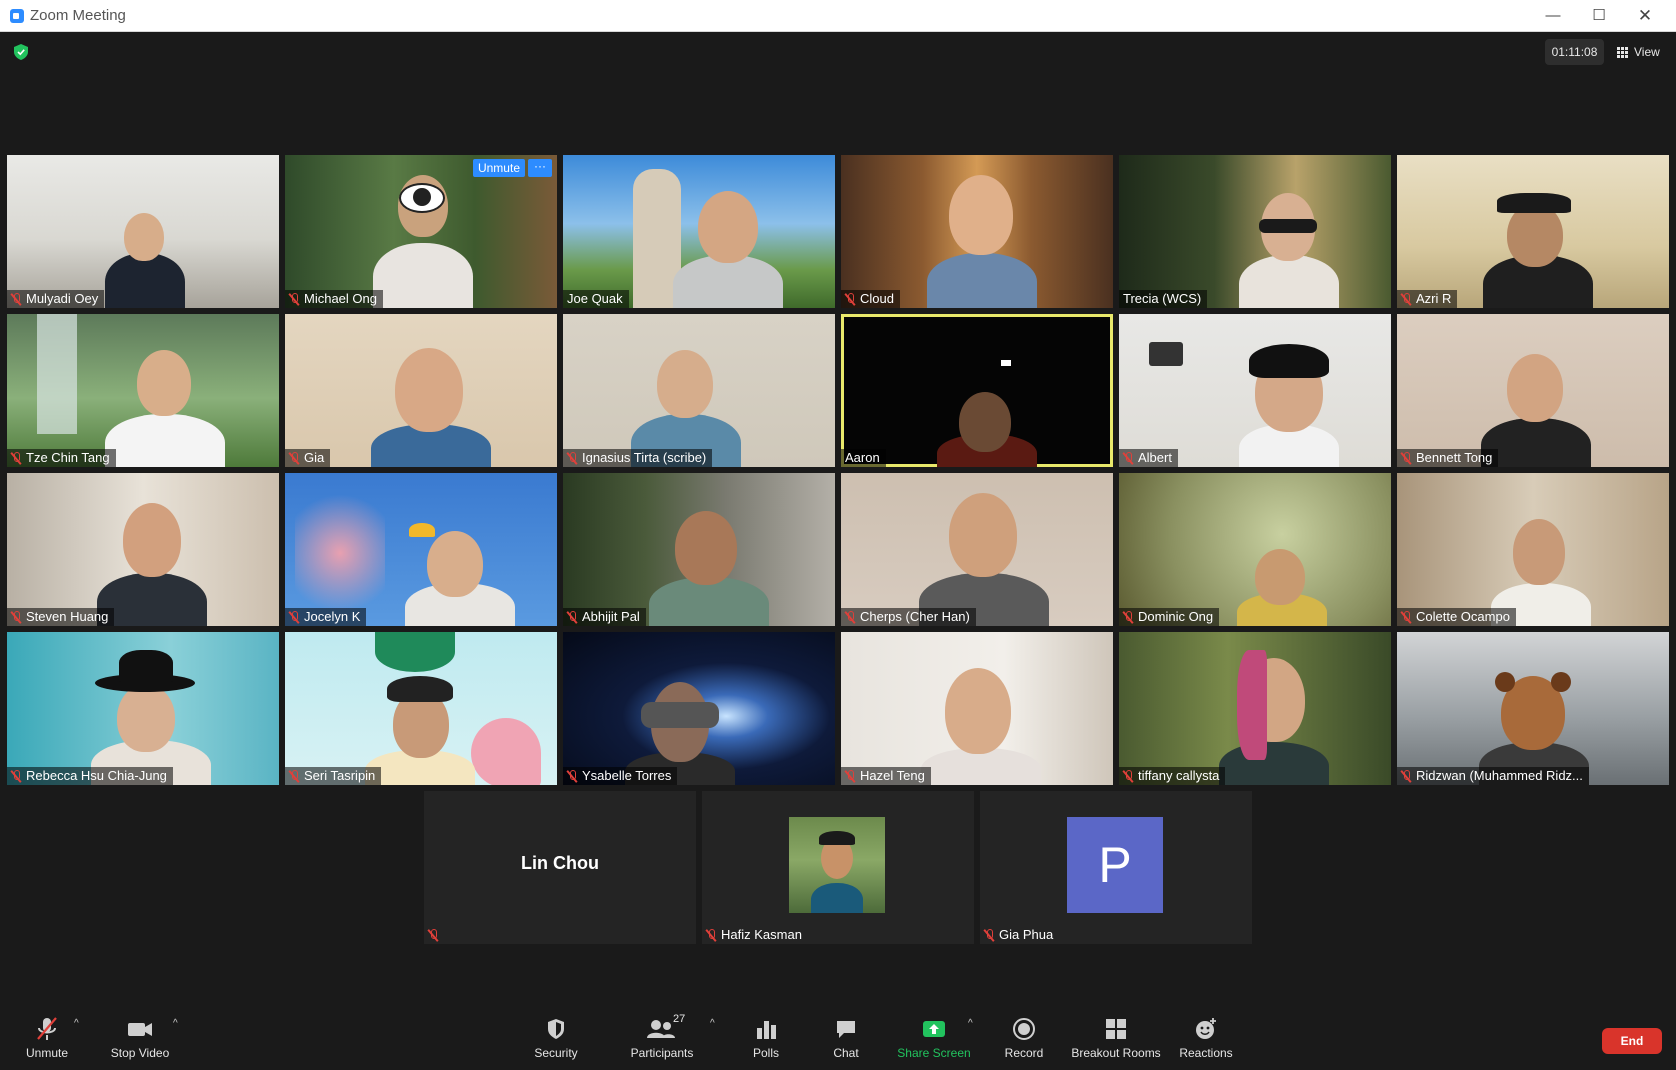 This screenshot has height=1070, width=1676. What do you see at coordinates (1632, 1041) in the screenshot?
I see `end-meeting-button: End` at bounding box center [1632, 1041].